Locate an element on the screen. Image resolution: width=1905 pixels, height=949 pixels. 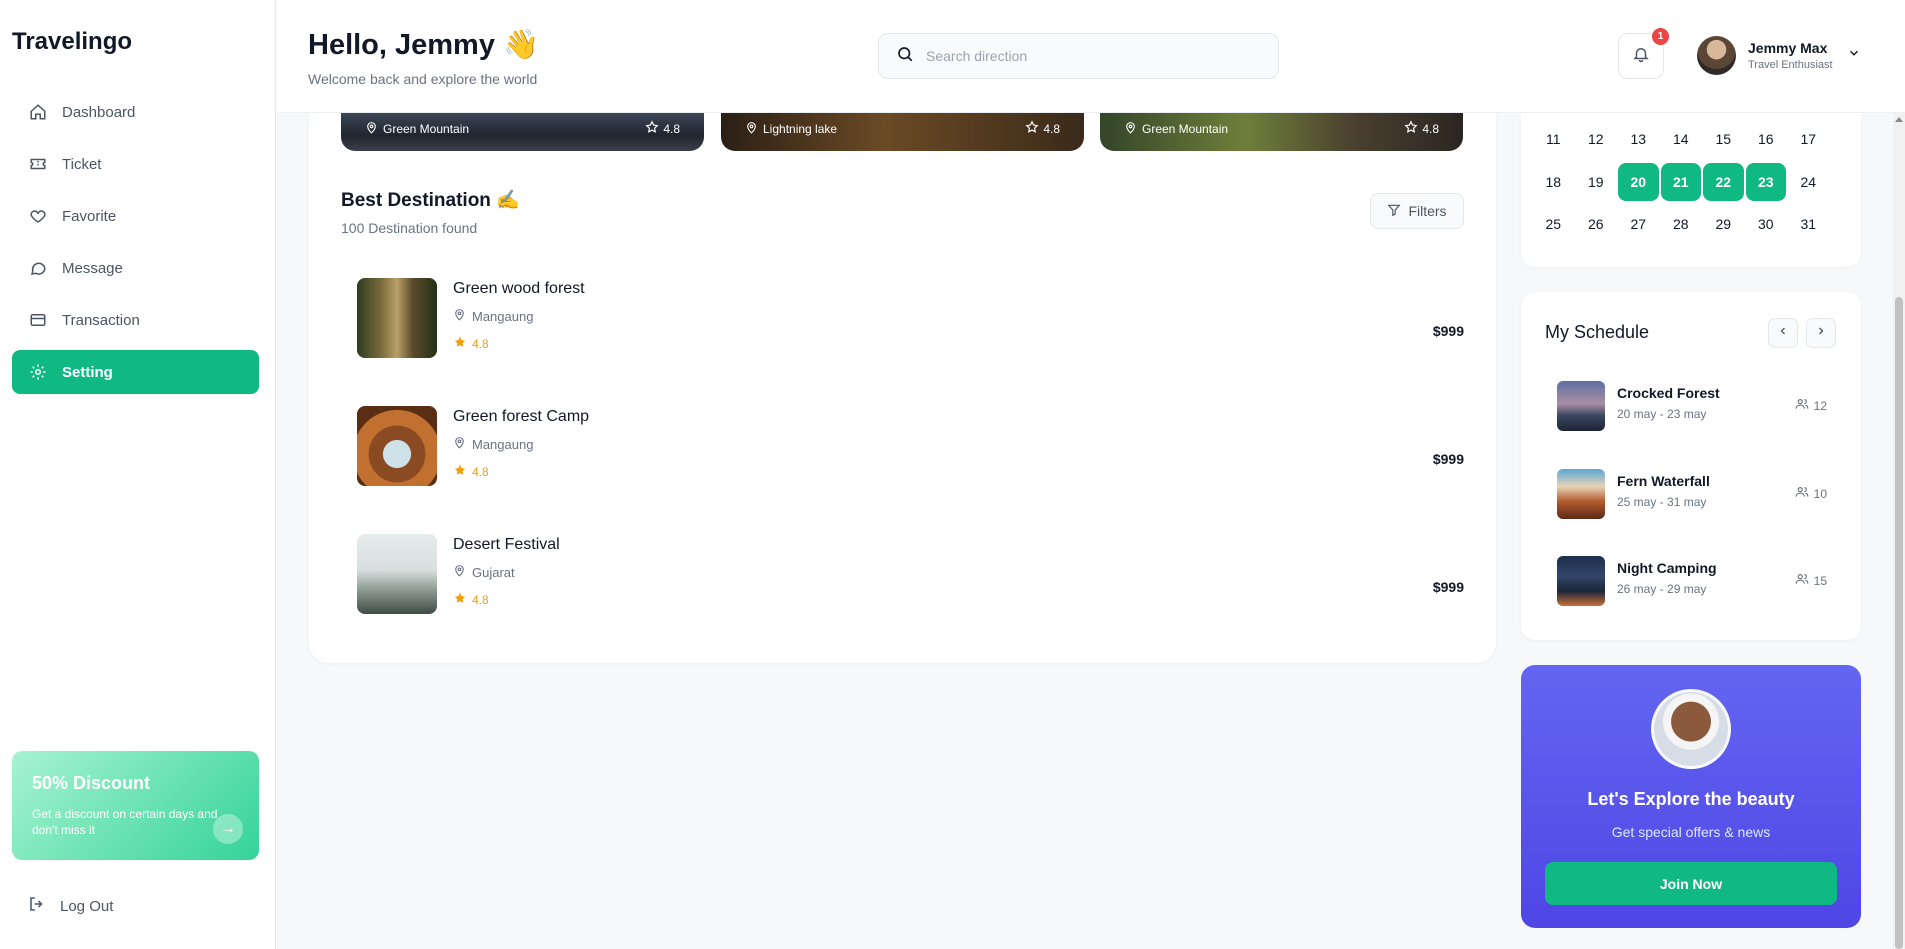
search-icon is located at coordinates (905, 56).